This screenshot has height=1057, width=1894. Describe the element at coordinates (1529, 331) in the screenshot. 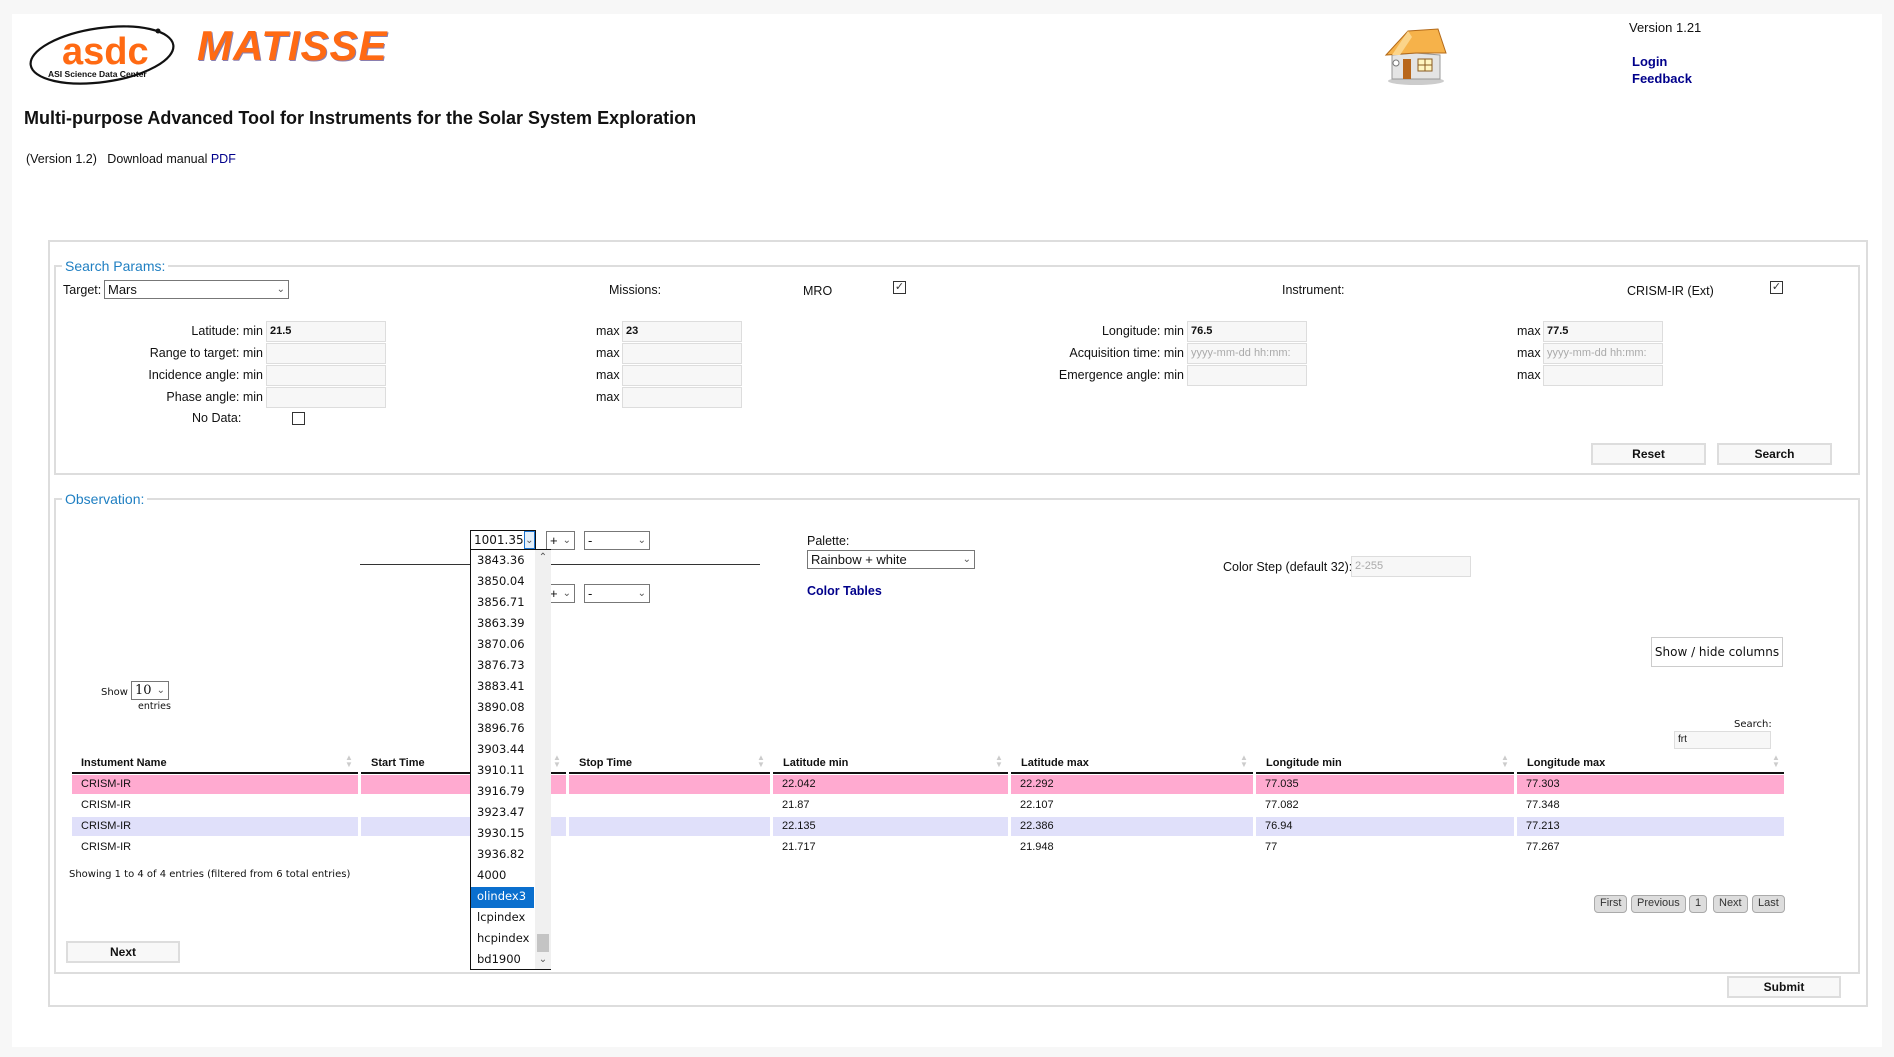

I see `longitude-max-label: max` at that location.